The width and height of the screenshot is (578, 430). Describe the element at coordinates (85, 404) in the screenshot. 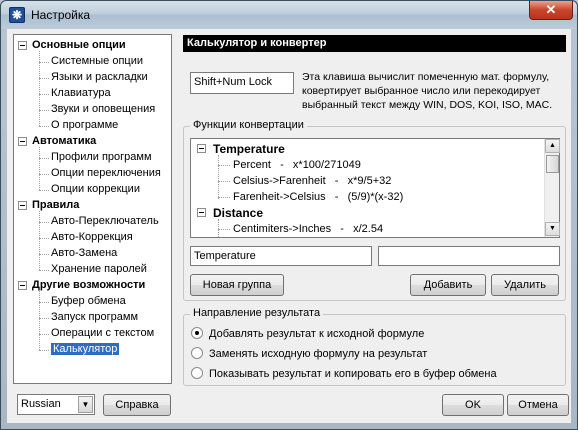

I see `chevron-down-icon: ▼` at that location.